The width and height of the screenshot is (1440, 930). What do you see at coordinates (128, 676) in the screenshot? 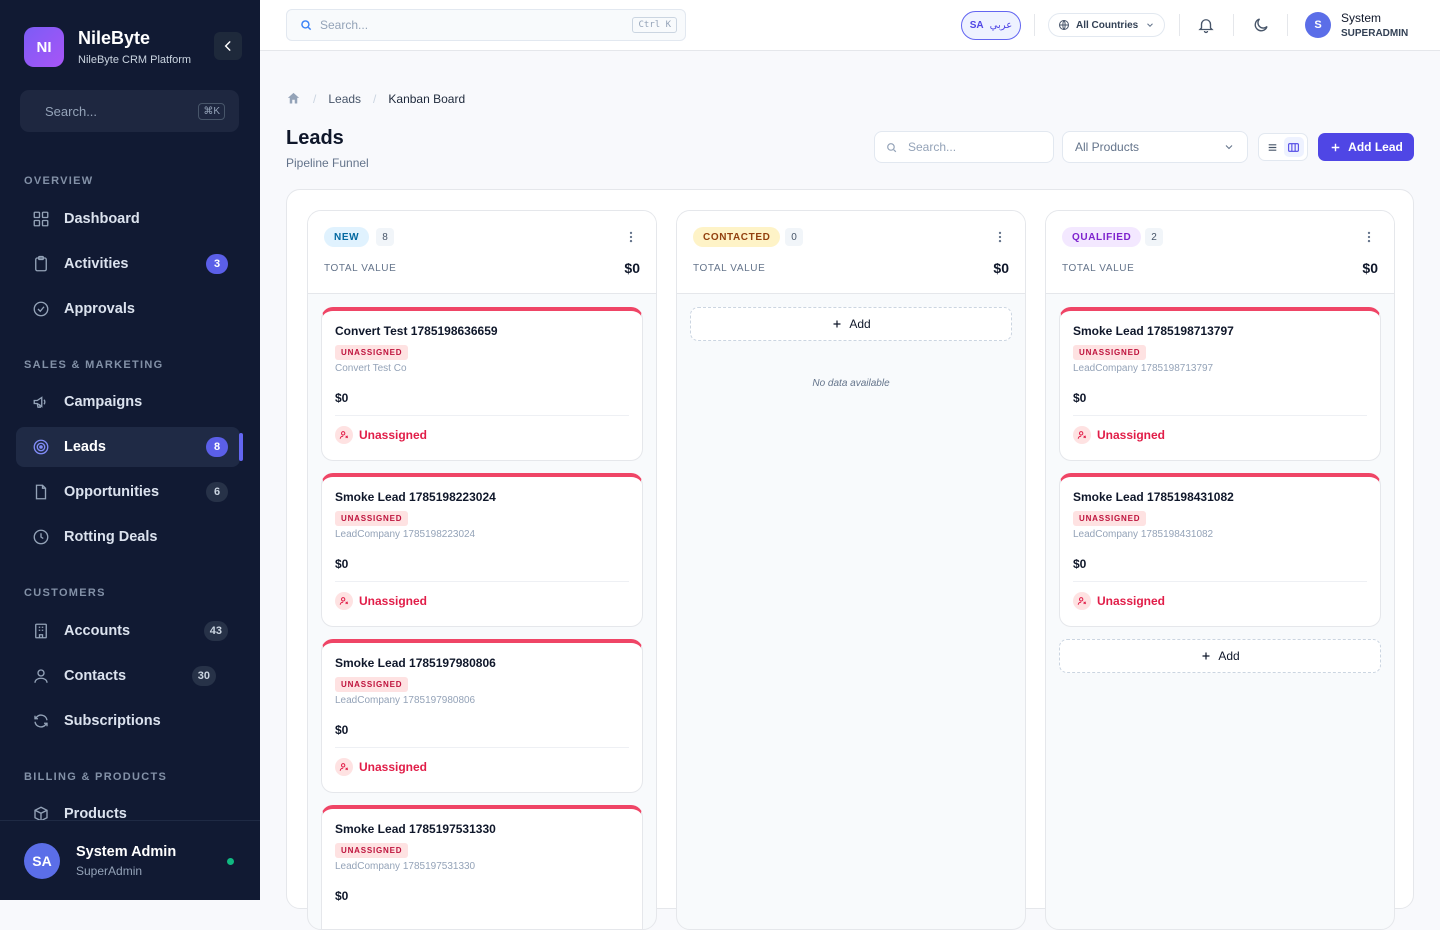
I see `sidebar-item-contacts: Contacts 30` at bounding box center [128, 676].